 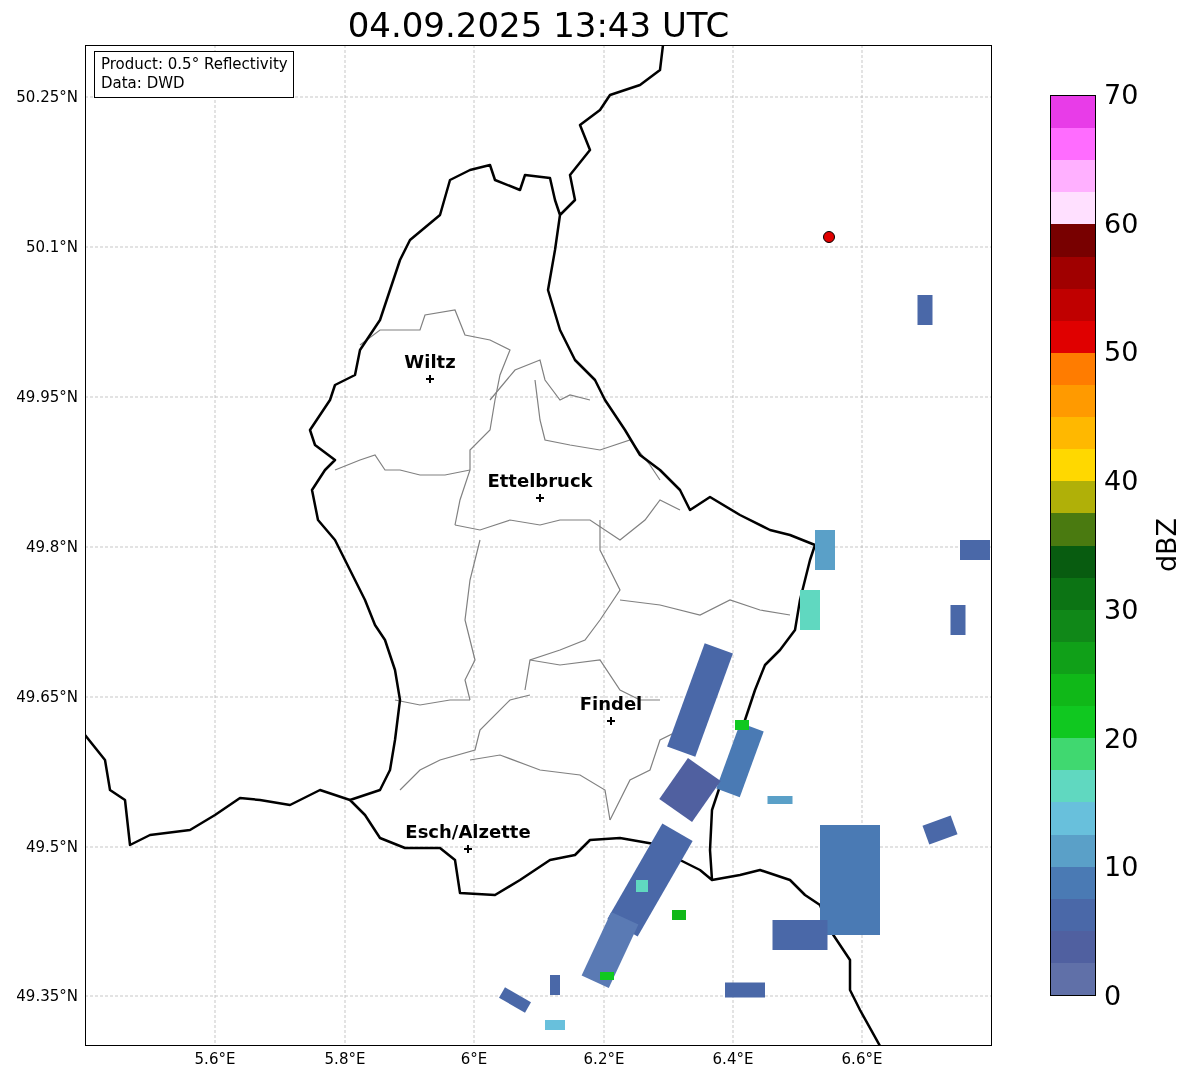 I want to click on latitude-label: 49.8°N, so click(x=51, y=547).